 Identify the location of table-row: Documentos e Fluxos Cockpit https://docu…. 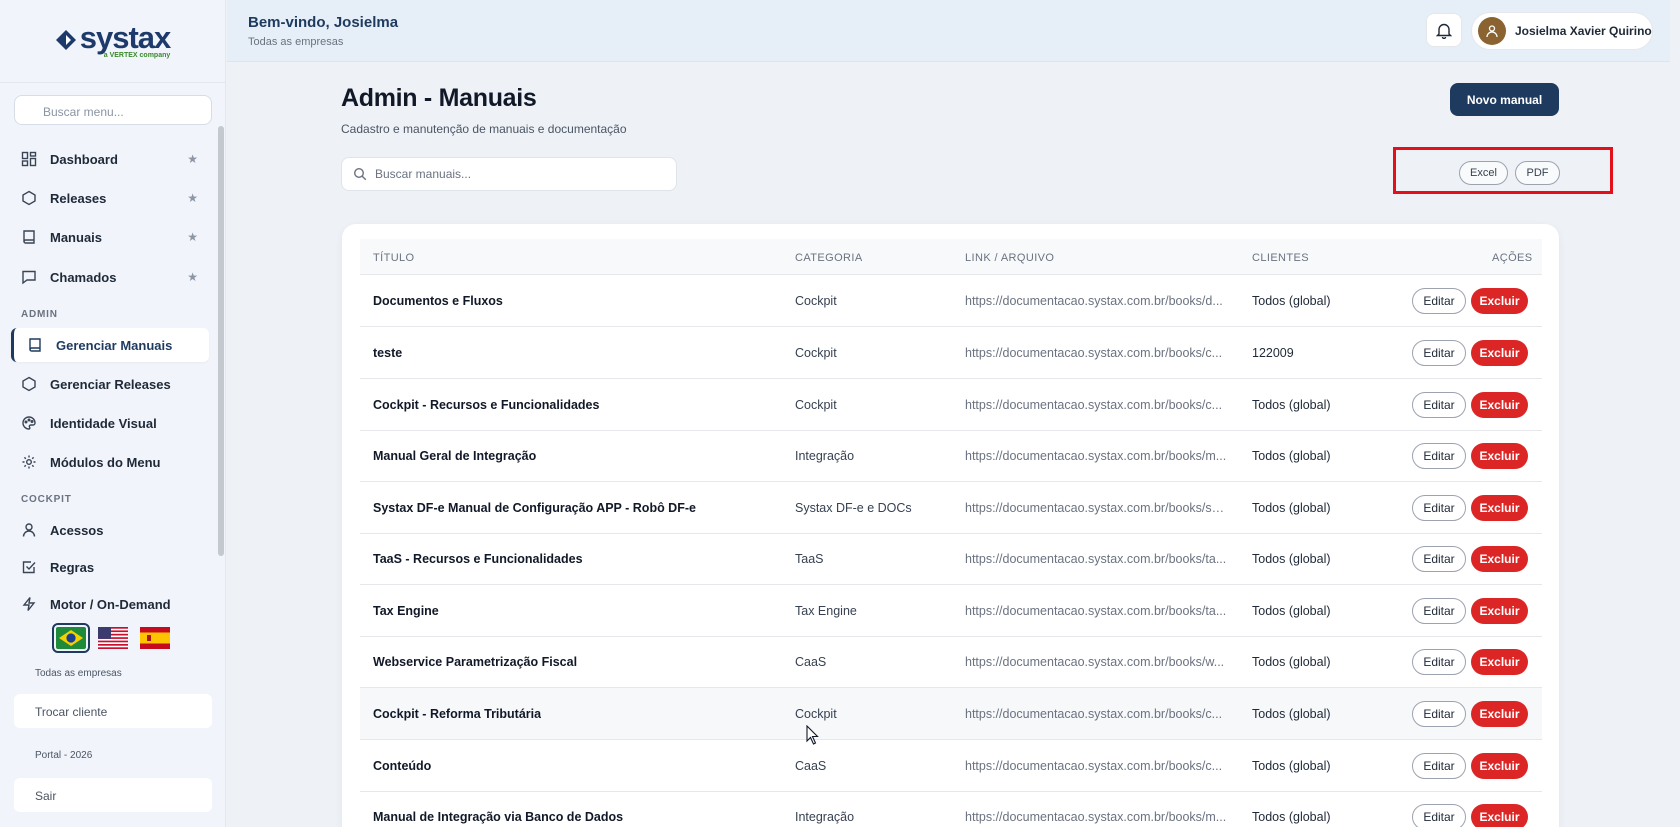
(951, 301).